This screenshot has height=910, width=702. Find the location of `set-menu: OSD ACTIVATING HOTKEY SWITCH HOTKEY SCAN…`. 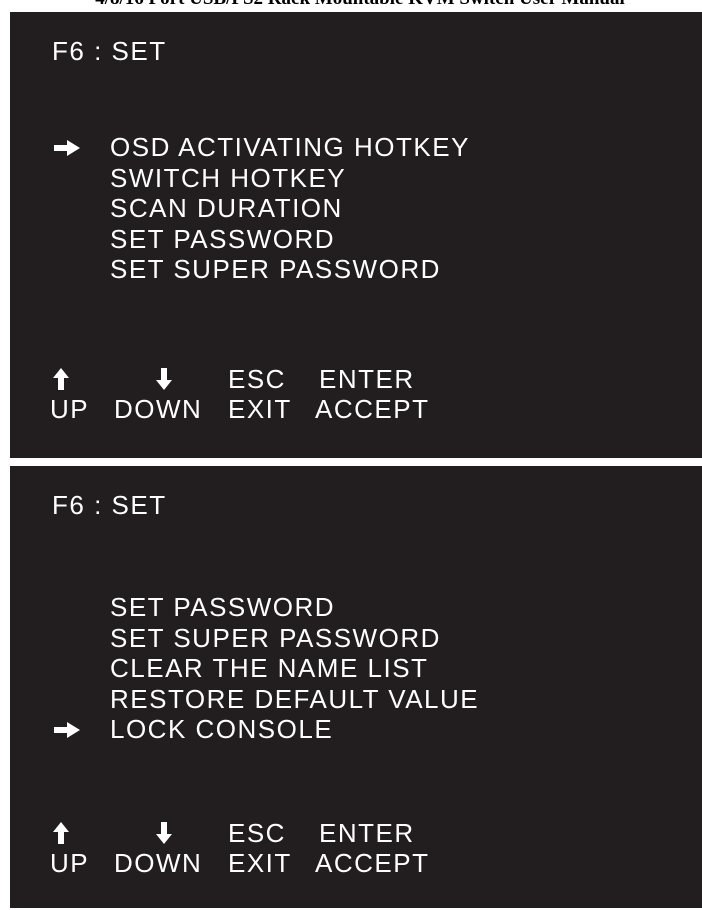

set-menu: OSD ACTIVATING HOTKEY SWITCH HOTKEY SCAN… is located at coordinates (261, 208).